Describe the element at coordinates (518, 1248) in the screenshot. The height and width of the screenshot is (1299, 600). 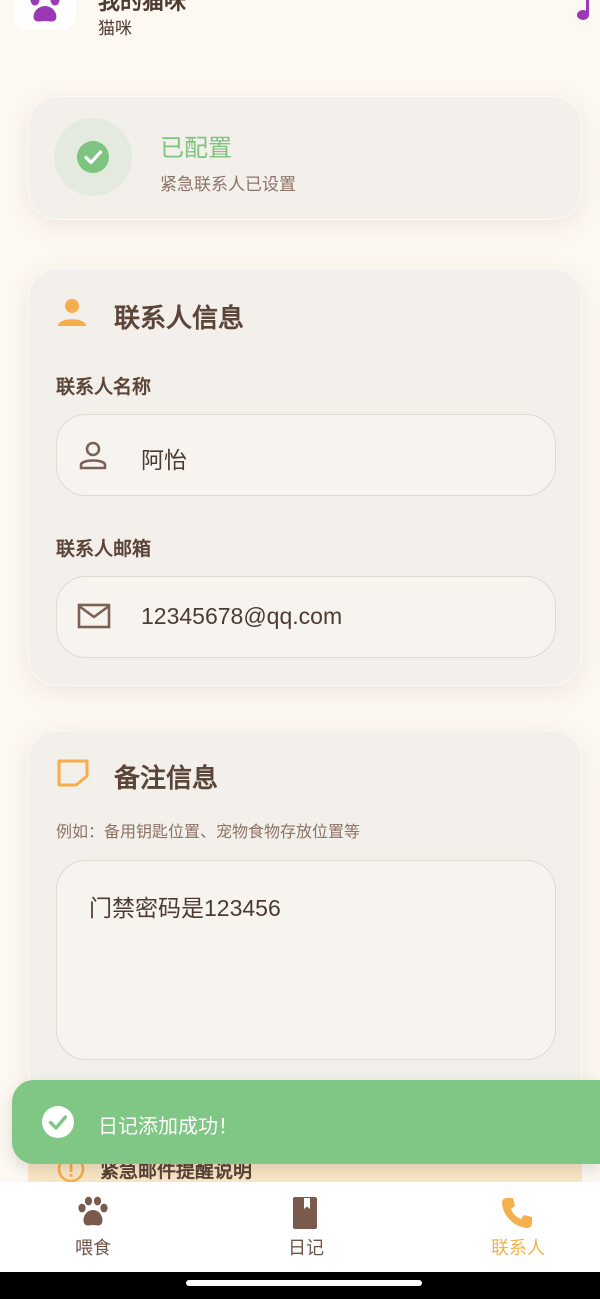
I see `nav-label-contacts: 联系人` at that location.